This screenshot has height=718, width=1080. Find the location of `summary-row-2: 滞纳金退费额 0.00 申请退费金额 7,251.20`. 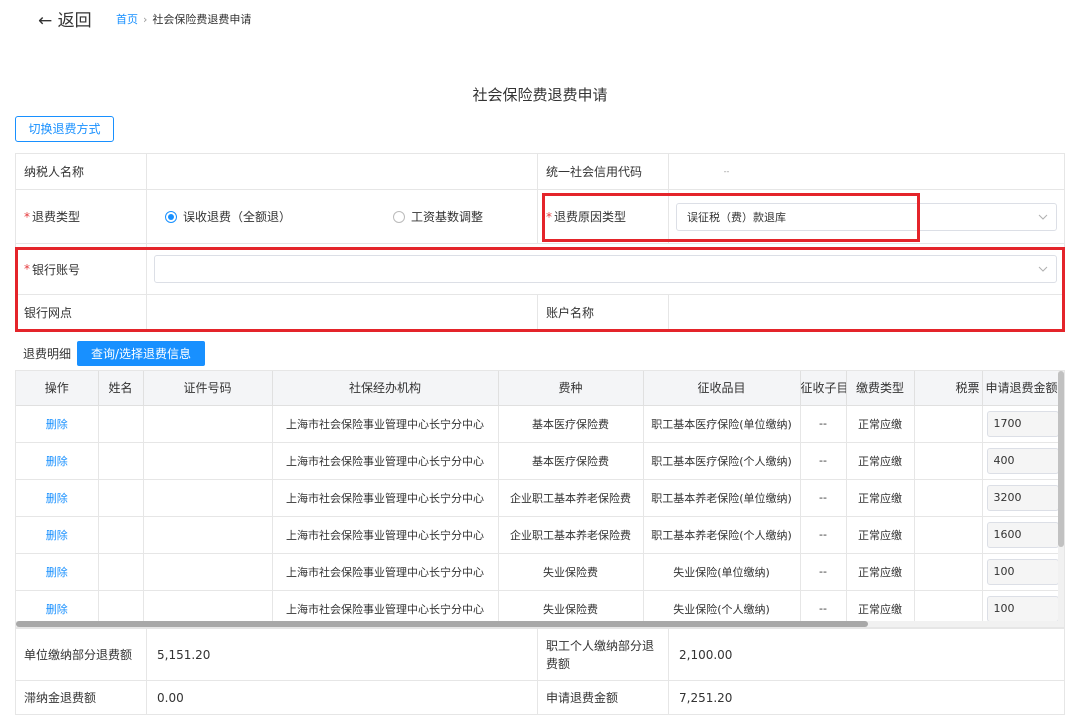

summary-row-2: 滞纳金退费额 0.00 申请退费金额 7,251.20 is located at coordinates (540, 698).